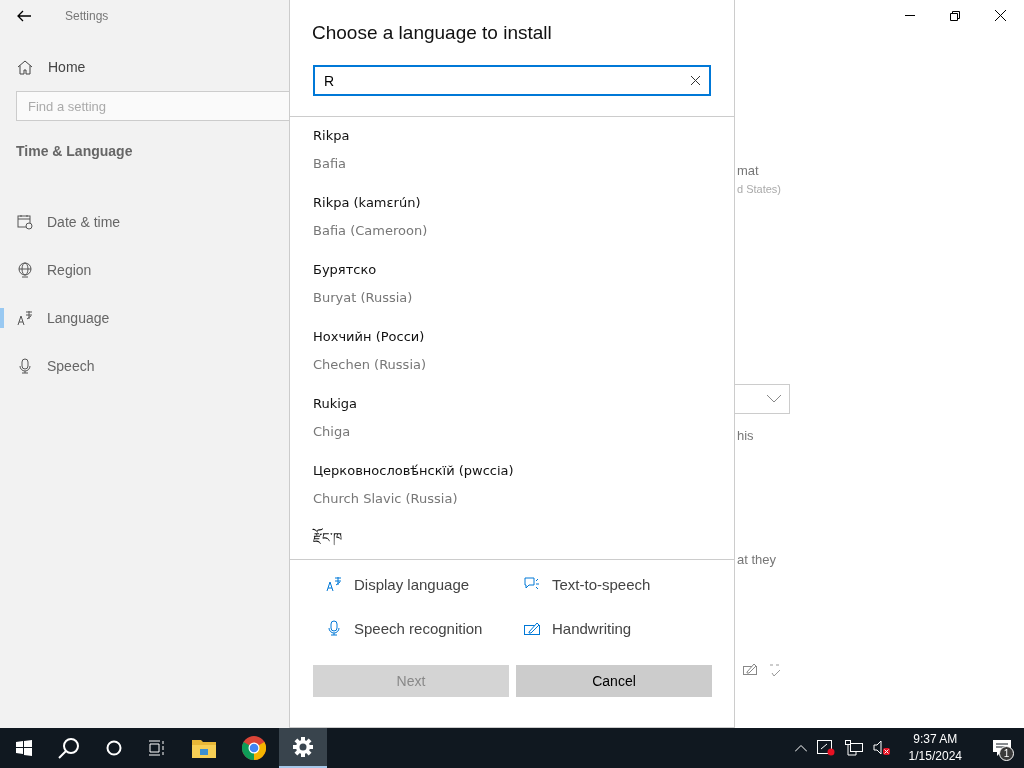  What do you see at coordinates (695, 80) in the screenshot?
I see `clear-icon` at bounding box center [695, 80].